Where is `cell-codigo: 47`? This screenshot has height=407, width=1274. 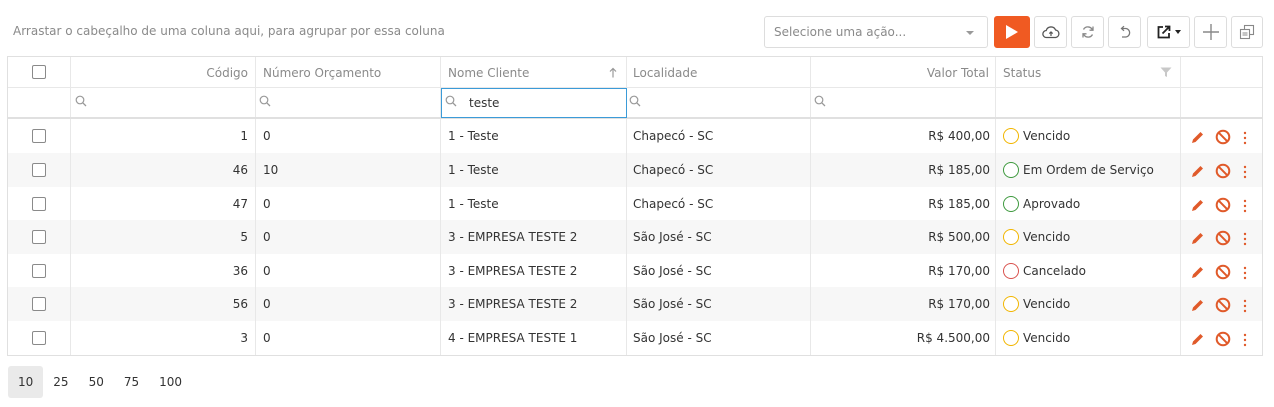 cell-codigo: 47 is located at coordinates (240, 204).